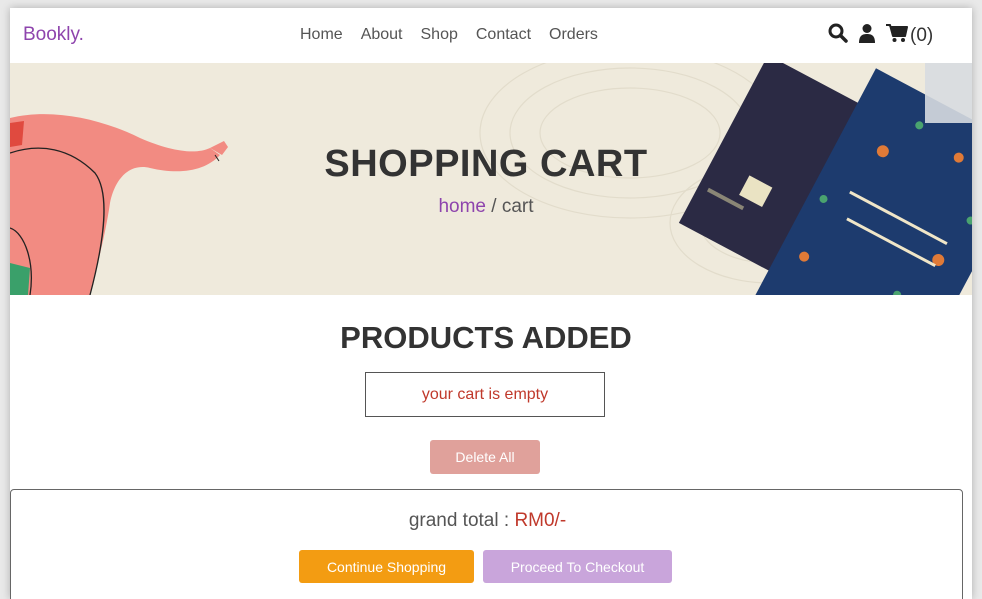 The width and height of the screenshot is (982, 599). I want to click on delete-all-button: Delete All, so click(485, 457).